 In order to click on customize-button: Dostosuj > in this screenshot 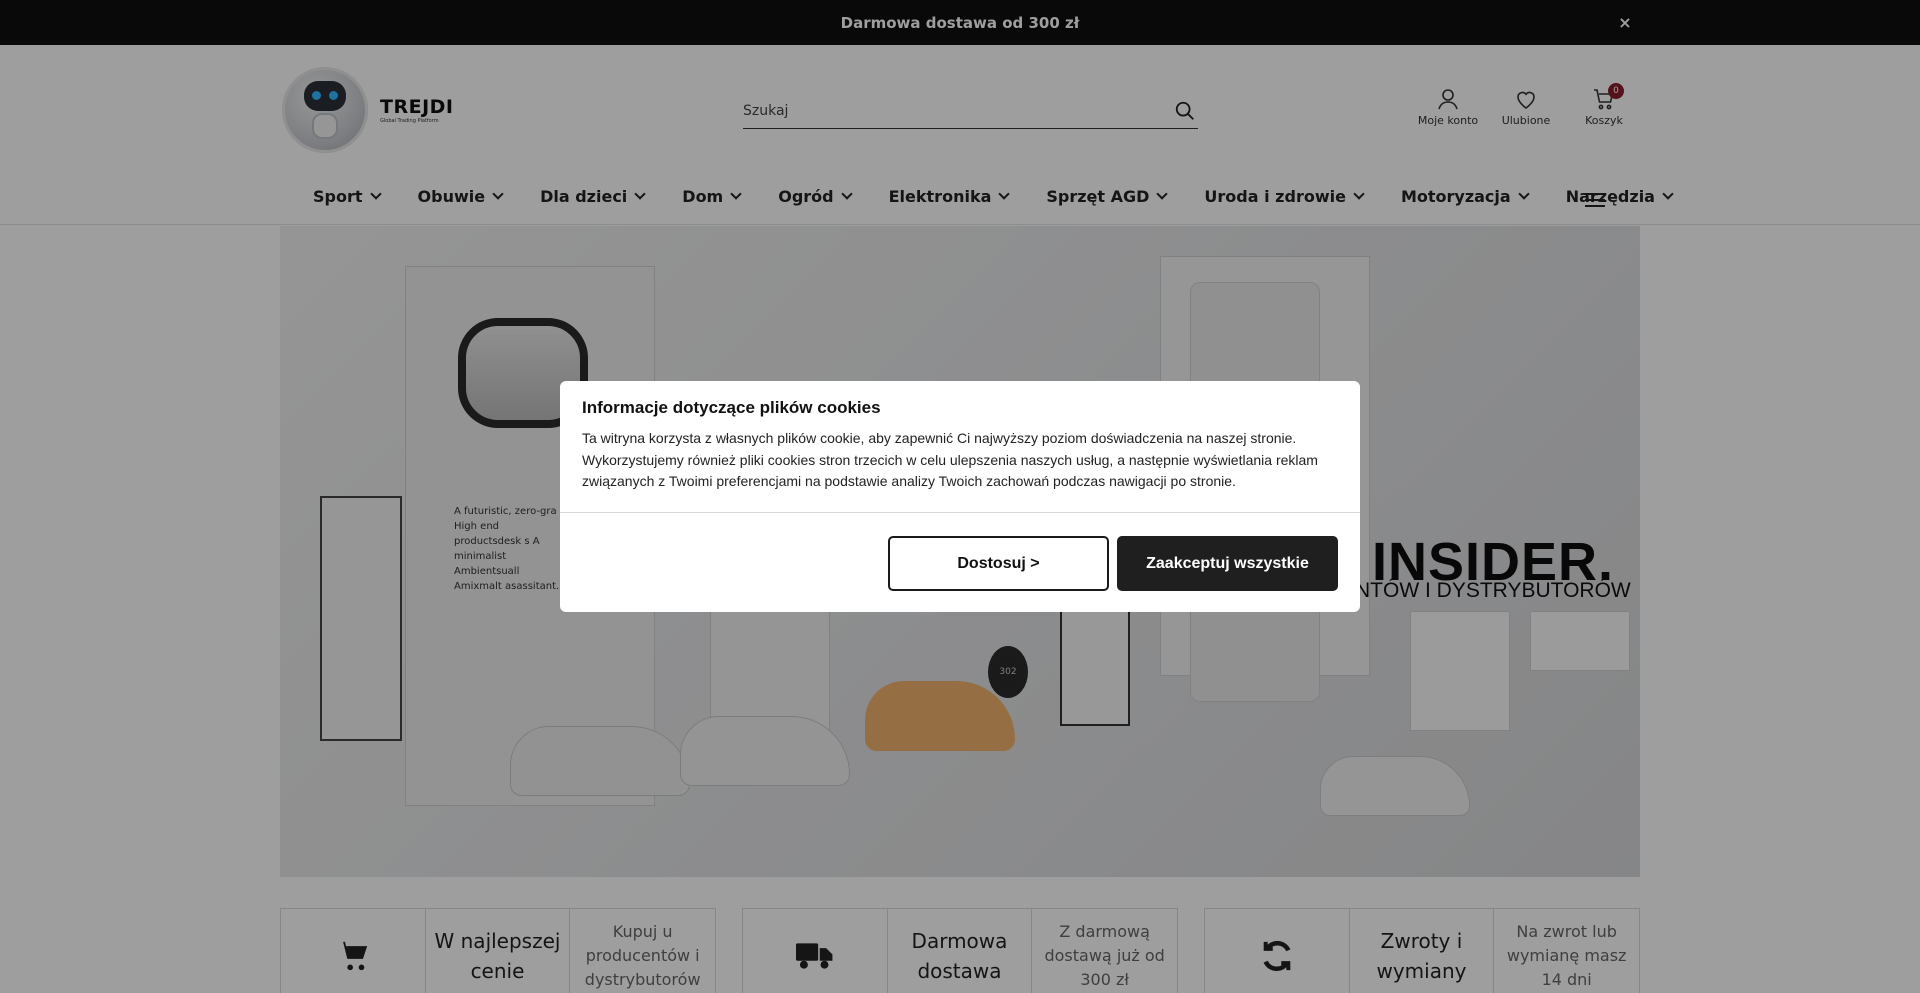, I will do `click(998, 563)`.